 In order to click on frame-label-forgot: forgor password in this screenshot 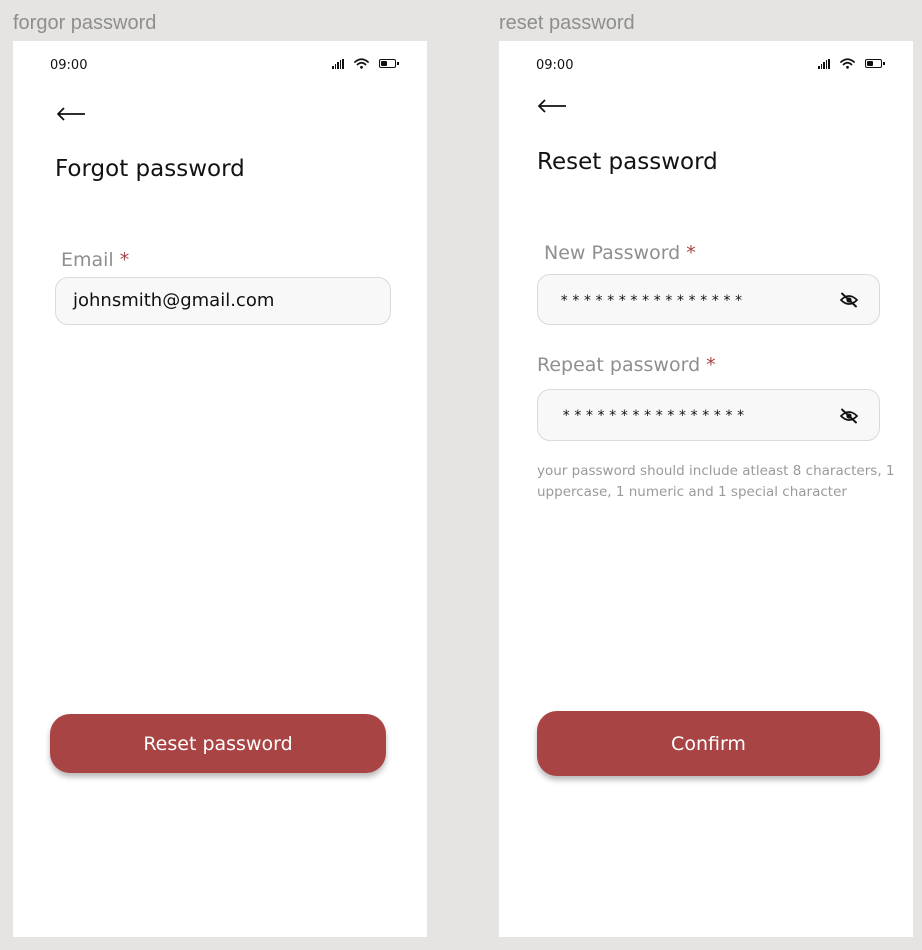, I will do `click(85, 23)`.